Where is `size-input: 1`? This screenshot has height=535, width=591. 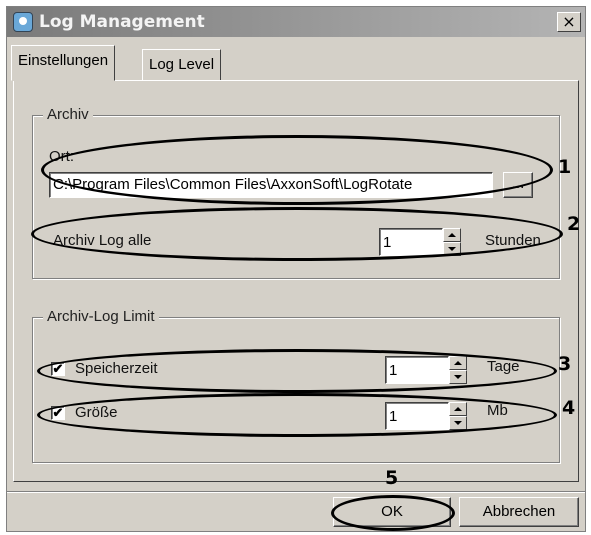 size-input: 1 is located at coordinates (417, 416).